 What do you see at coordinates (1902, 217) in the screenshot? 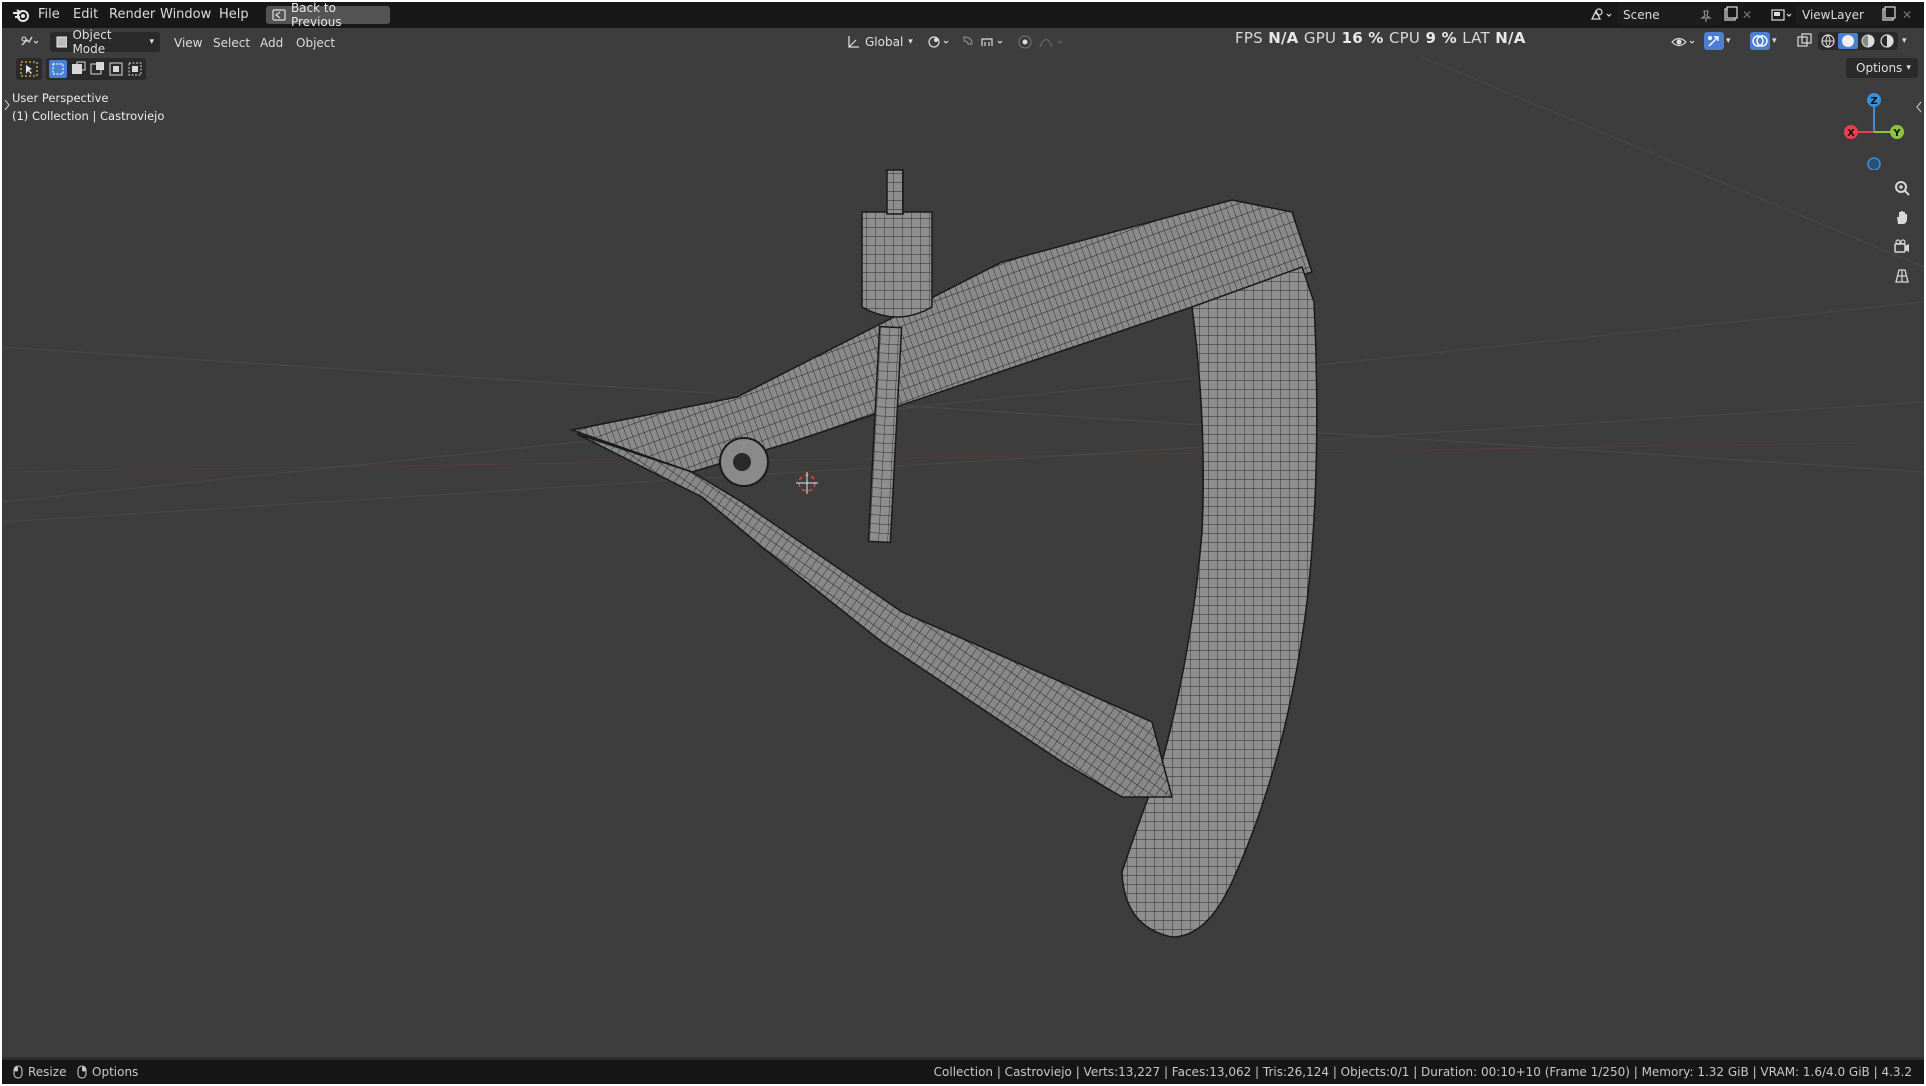
I see `pan-icon` at bounding box center [1902, 217].